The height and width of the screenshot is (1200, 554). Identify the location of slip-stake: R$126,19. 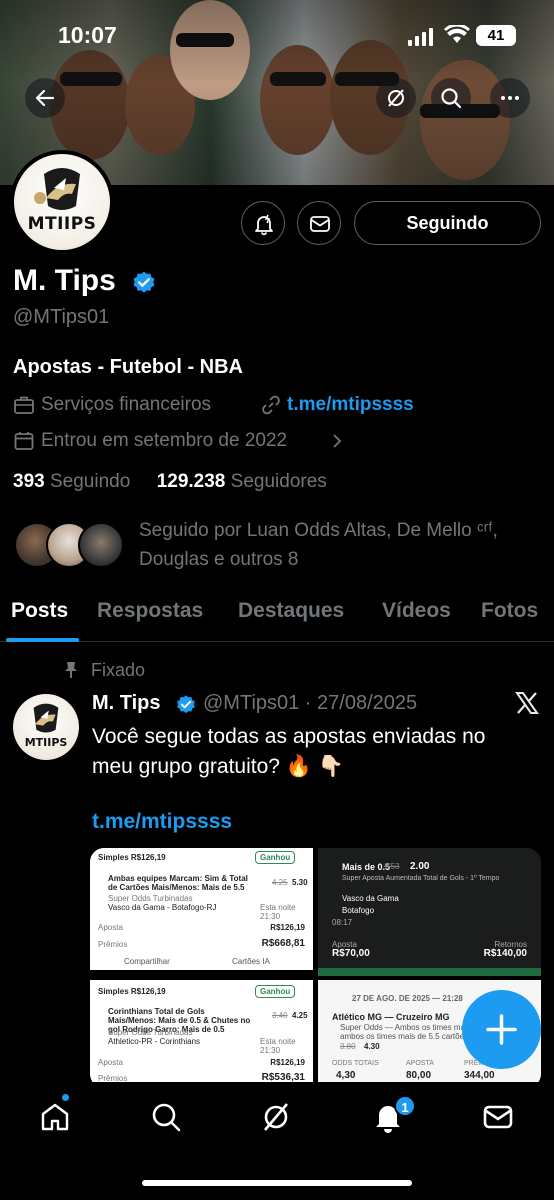
(287, 927).